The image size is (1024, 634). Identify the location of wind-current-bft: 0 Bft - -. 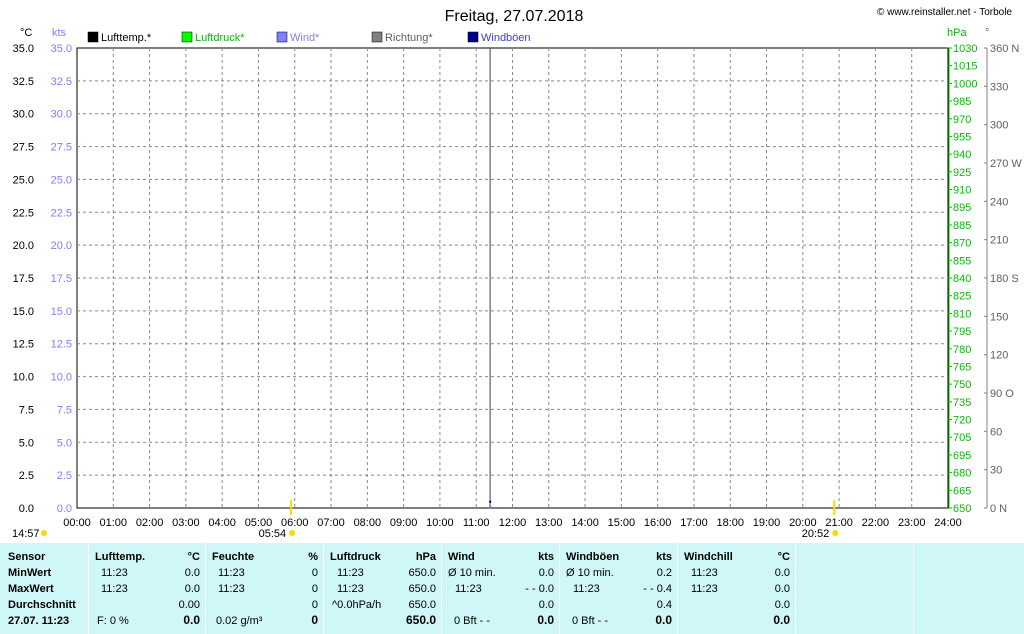
(472, 621).